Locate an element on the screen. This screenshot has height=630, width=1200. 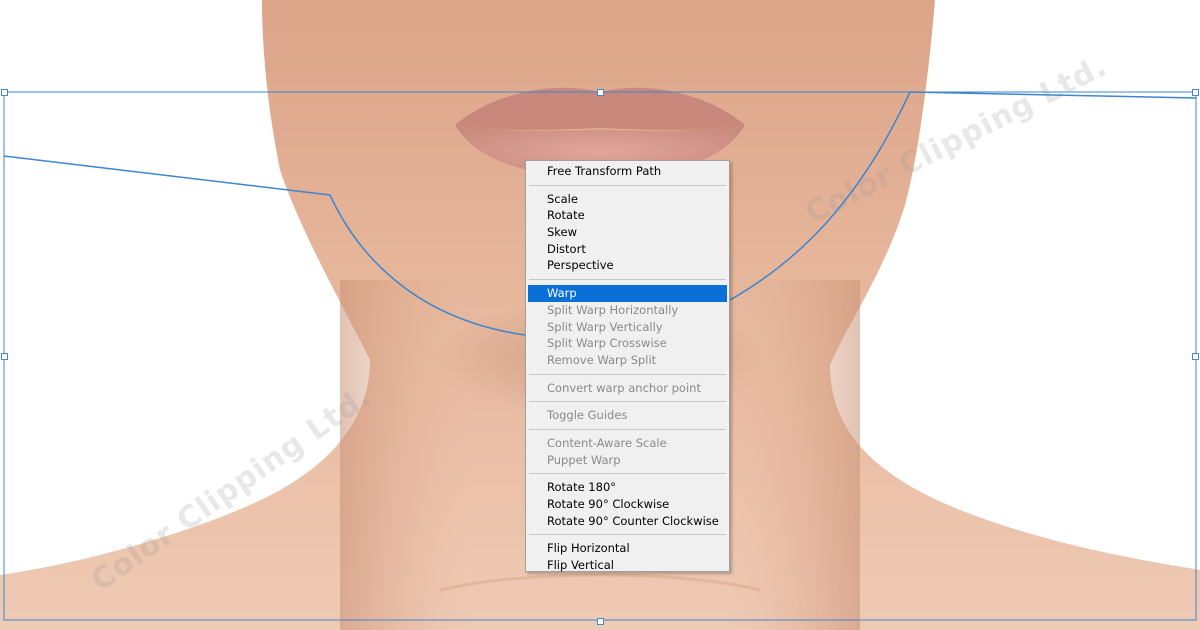
menu-item-split-warp-vertically: Split Warp Vertically is located at coordinates (605, 326).